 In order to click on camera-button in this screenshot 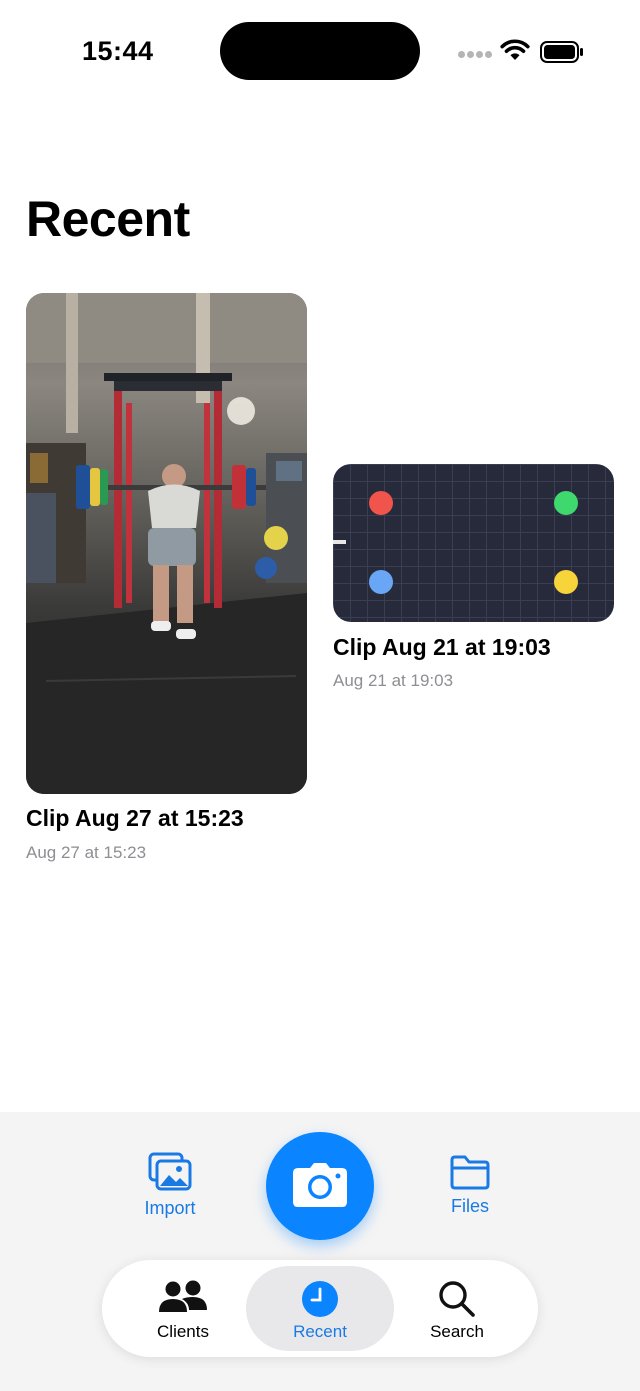, I will do `click(320, 1186)`.